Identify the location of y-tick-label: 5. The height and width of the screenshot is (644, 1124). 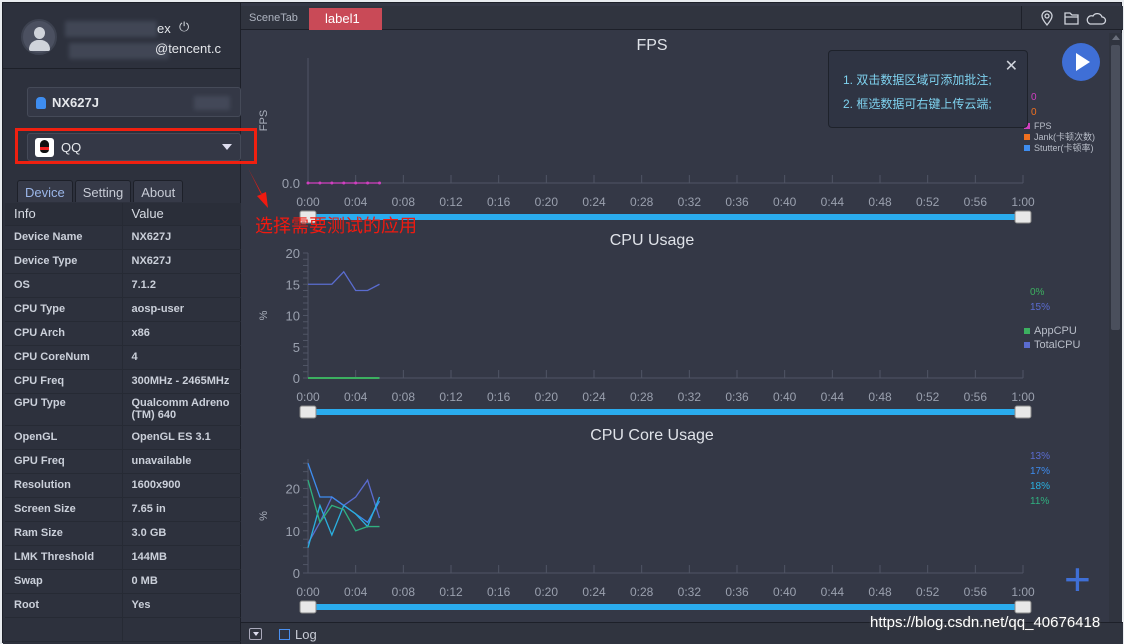
(296, 347).